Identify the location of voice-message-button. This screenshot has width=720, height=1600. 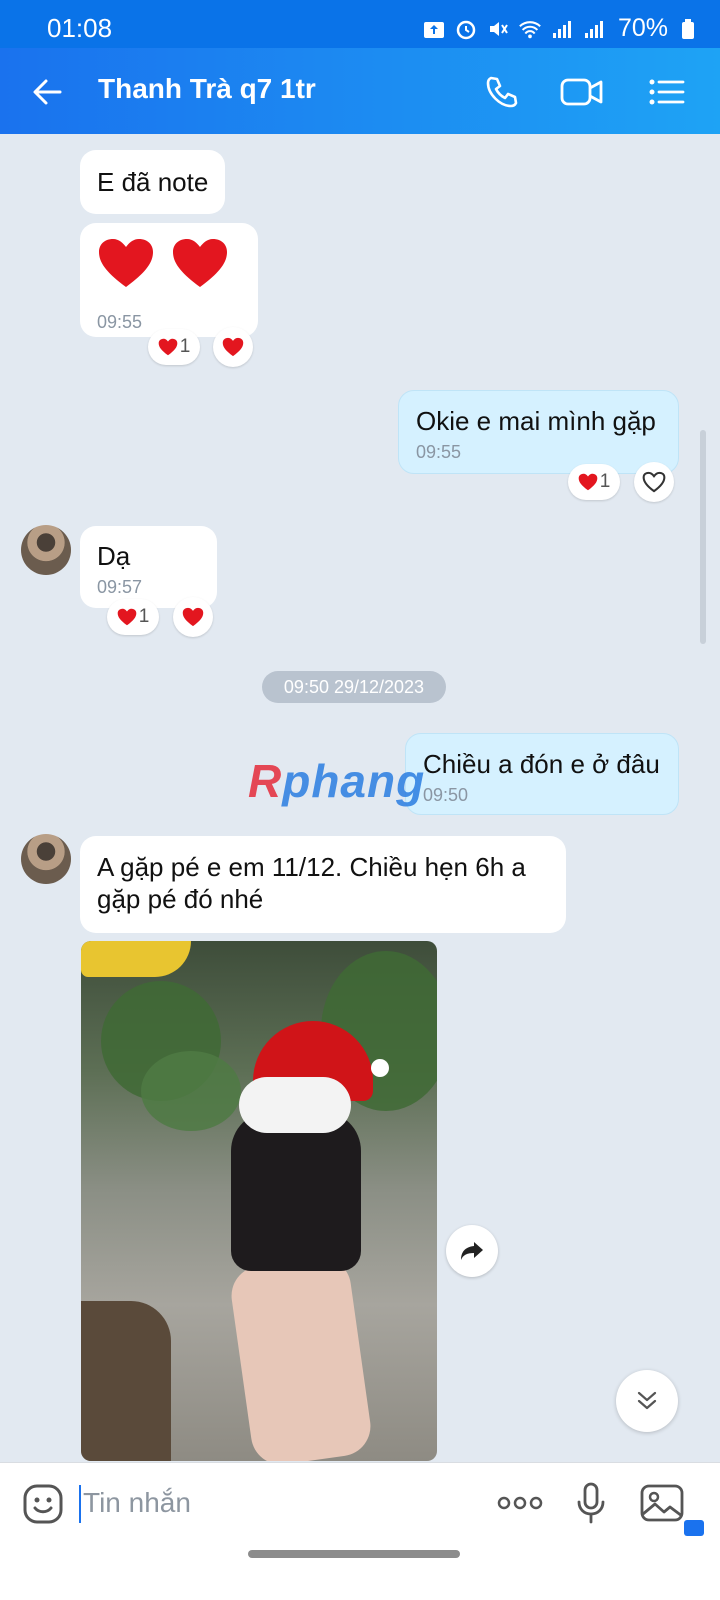
(591, 1503).